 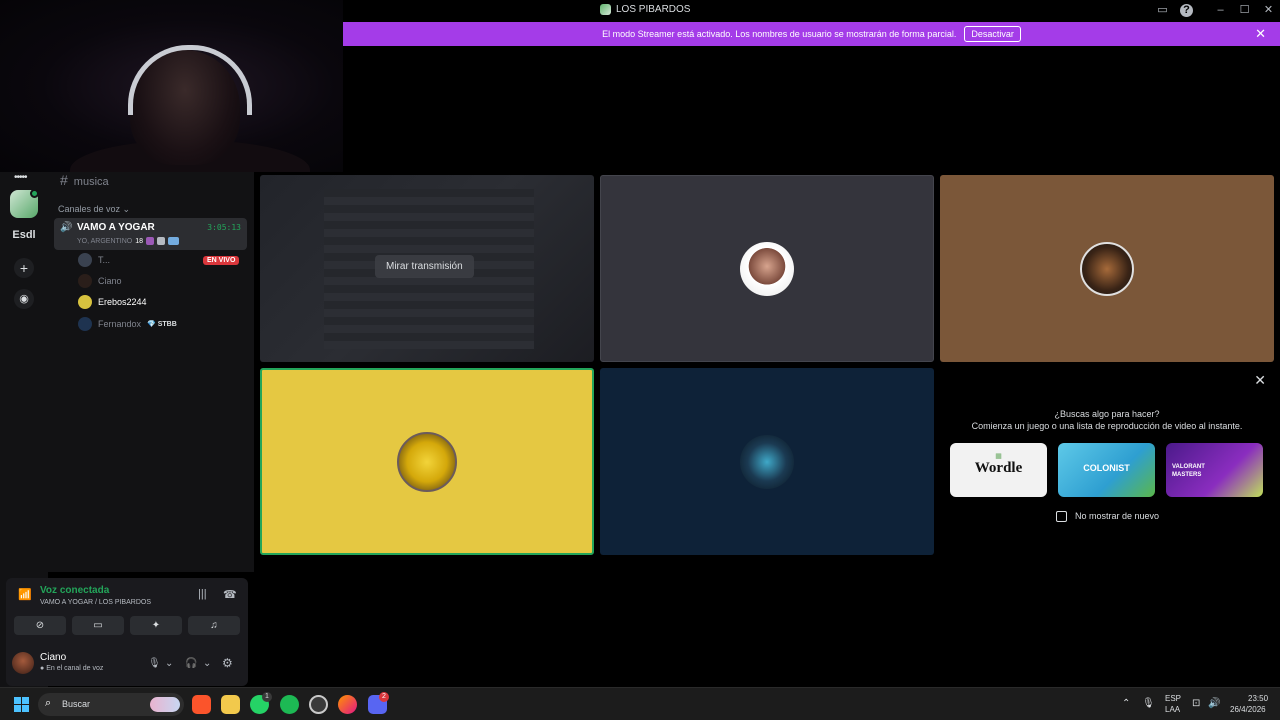 I want to click on camera-off-button: ⊘, so click(x=40, y=625).